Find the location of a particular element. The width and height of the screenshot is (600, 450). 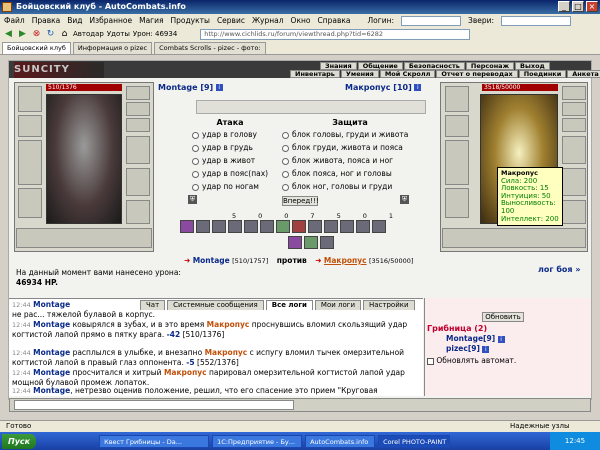

tab-chat: Чат is located at coordinates (153, 305).